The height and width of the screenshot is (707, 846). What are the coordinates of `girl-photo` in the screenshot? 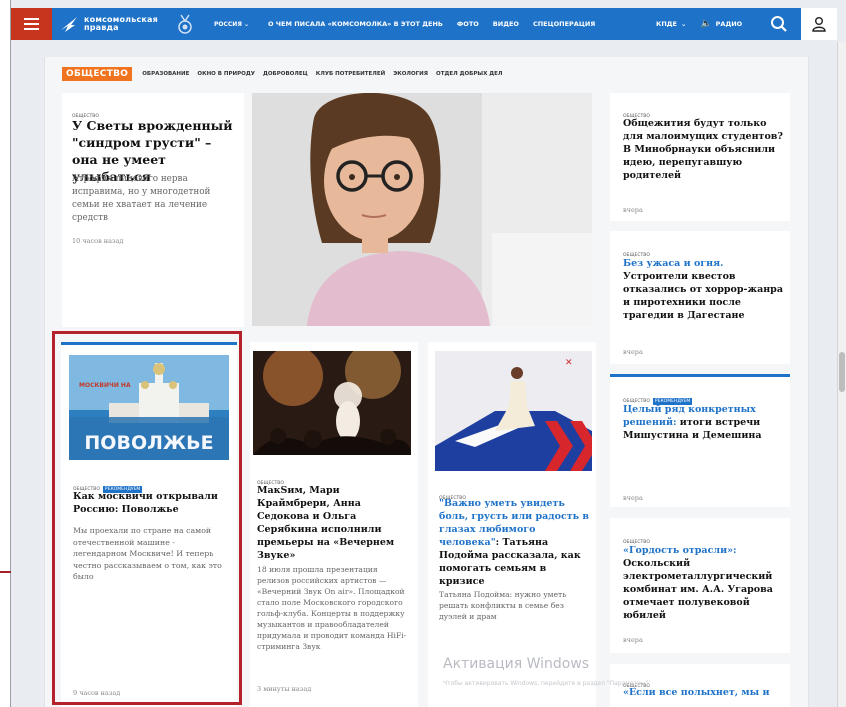 It's located at (422, 209).